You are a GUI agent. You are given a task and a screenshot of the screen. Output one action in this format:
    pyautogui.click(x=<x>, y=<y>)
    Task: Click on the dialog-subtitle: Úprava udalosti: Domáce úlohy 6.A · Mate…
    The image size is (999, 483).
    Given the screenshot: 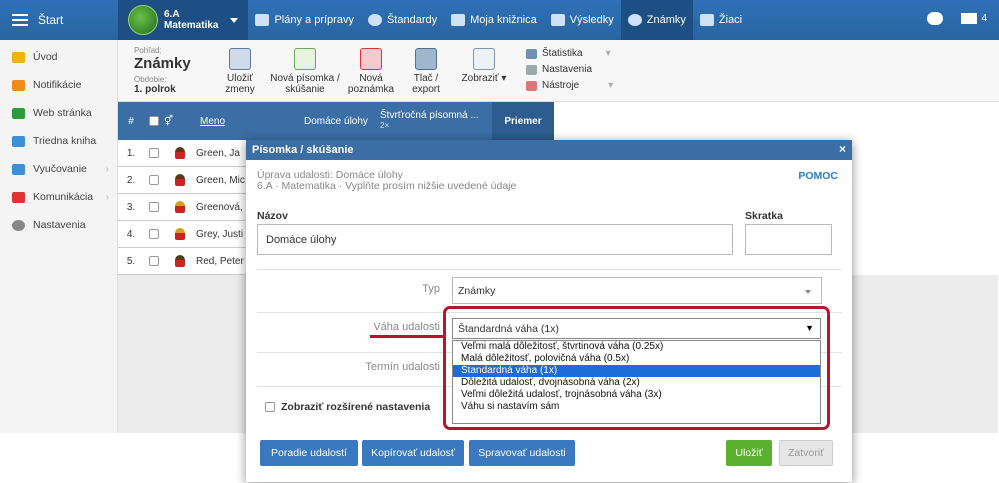 What is the action you would take?
    pyautogui.click(x=386, y=181)
    